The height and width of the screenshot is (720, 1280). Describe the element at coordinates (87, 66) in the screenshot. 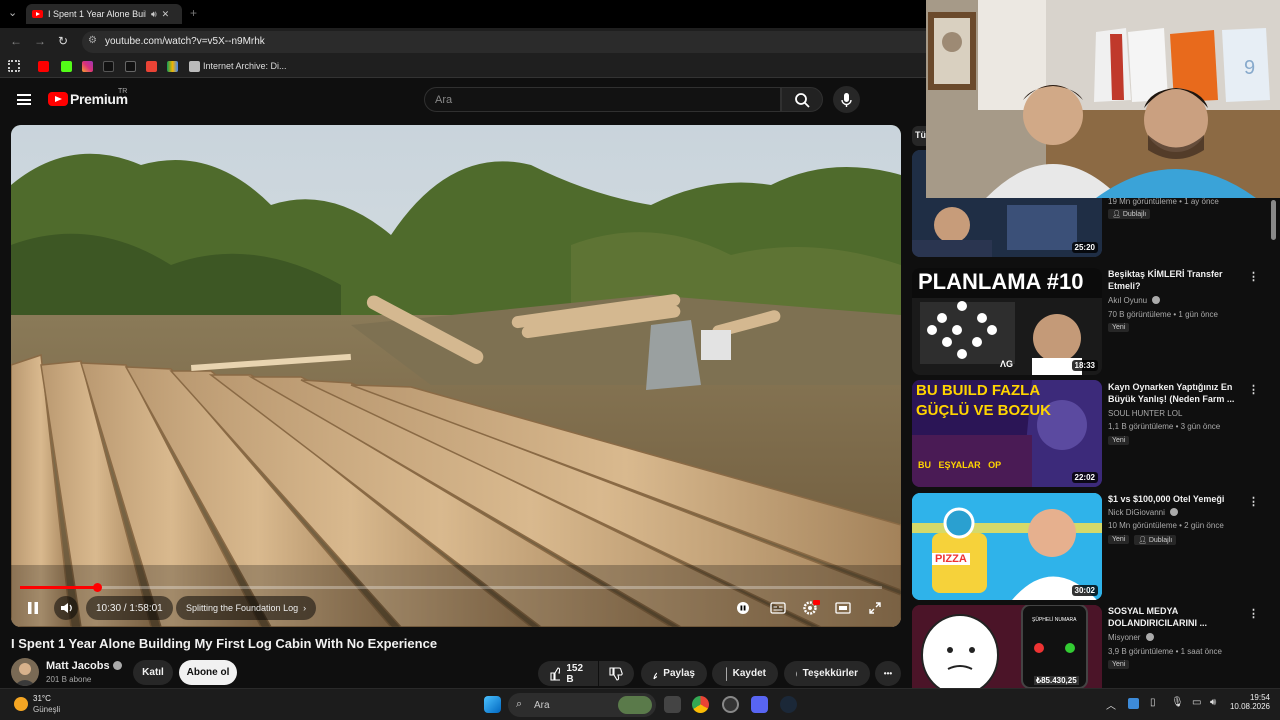

I see `instagram-bookmark-icon` at that location.